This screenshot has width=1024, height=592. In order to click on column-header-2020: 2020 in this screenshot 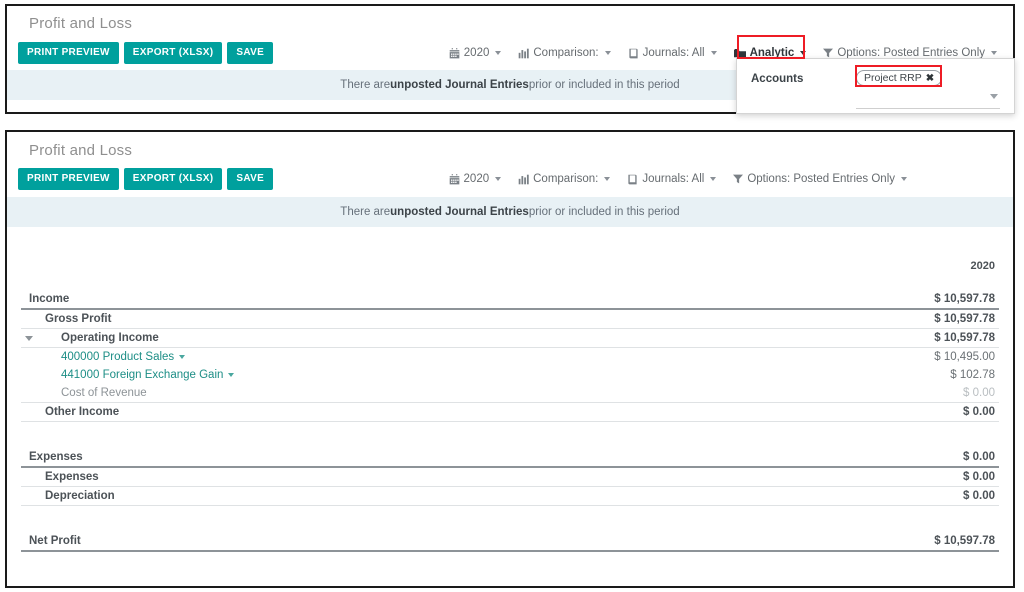, I will do `click(982, 266)`.